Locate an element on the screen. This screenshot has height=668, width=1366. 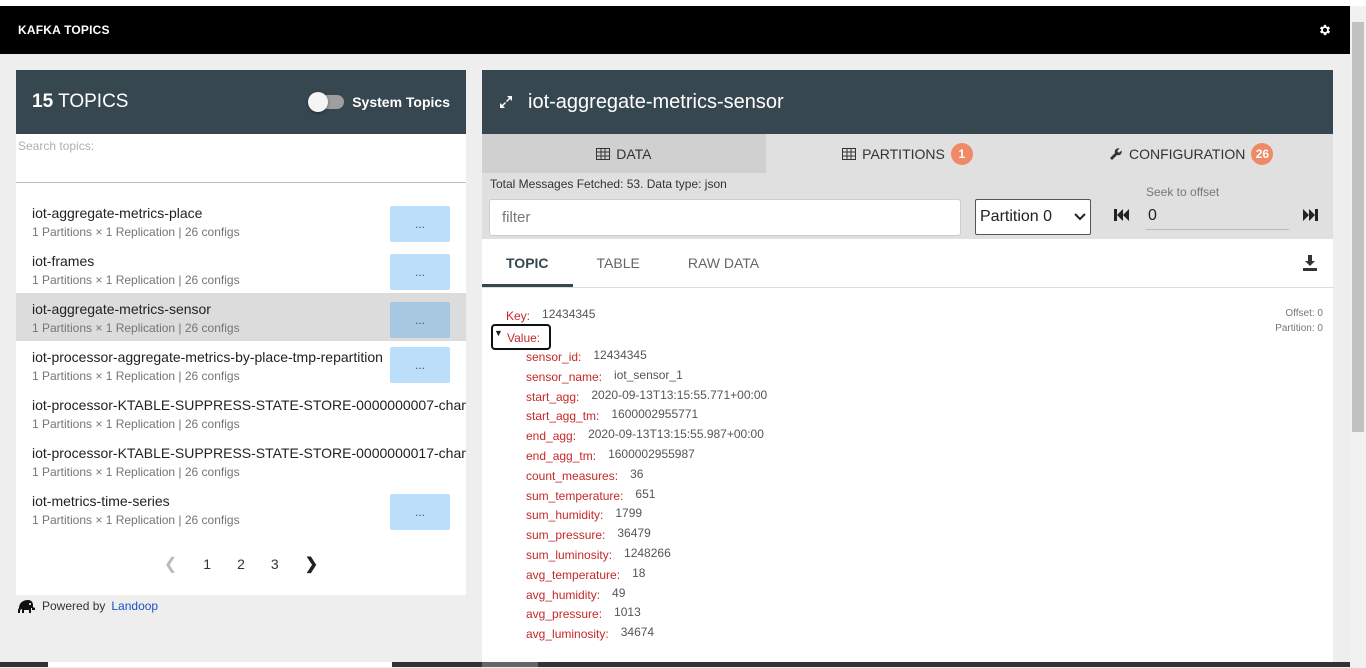
topic-name: iot-metrics-time-series is located at coordinates (101, 501).